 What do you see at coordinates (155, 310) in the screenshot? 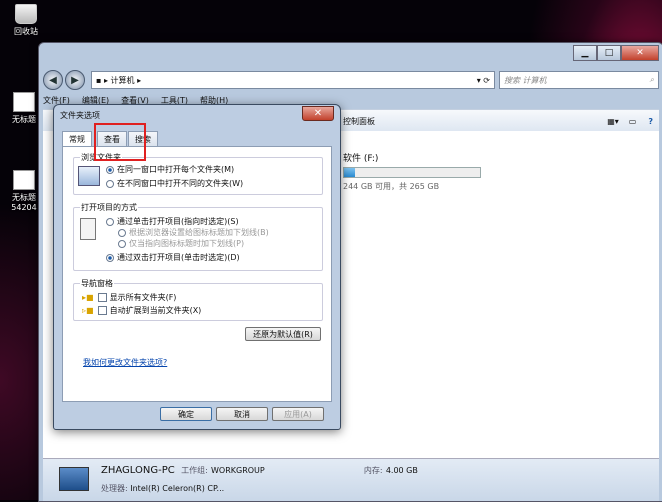
I see `auto-expand-label: 自动扩展到当前文件夹(X)` at bounding box center [155, 310].